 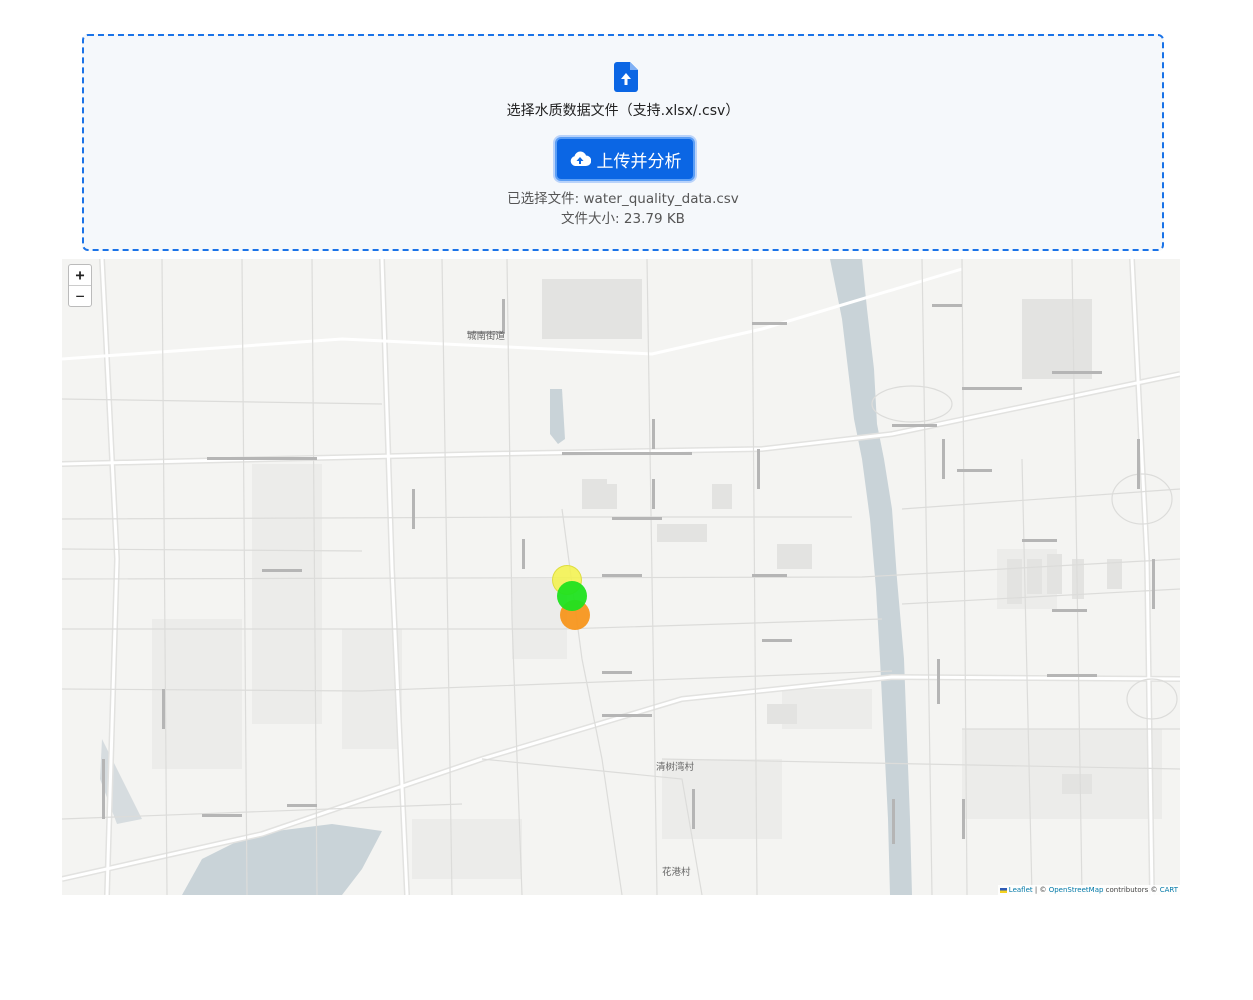 What do you see at coordinates (486, 336) in the screenshot?
I see `map-label-street: 城南街道` at bounding box center [486, 336].